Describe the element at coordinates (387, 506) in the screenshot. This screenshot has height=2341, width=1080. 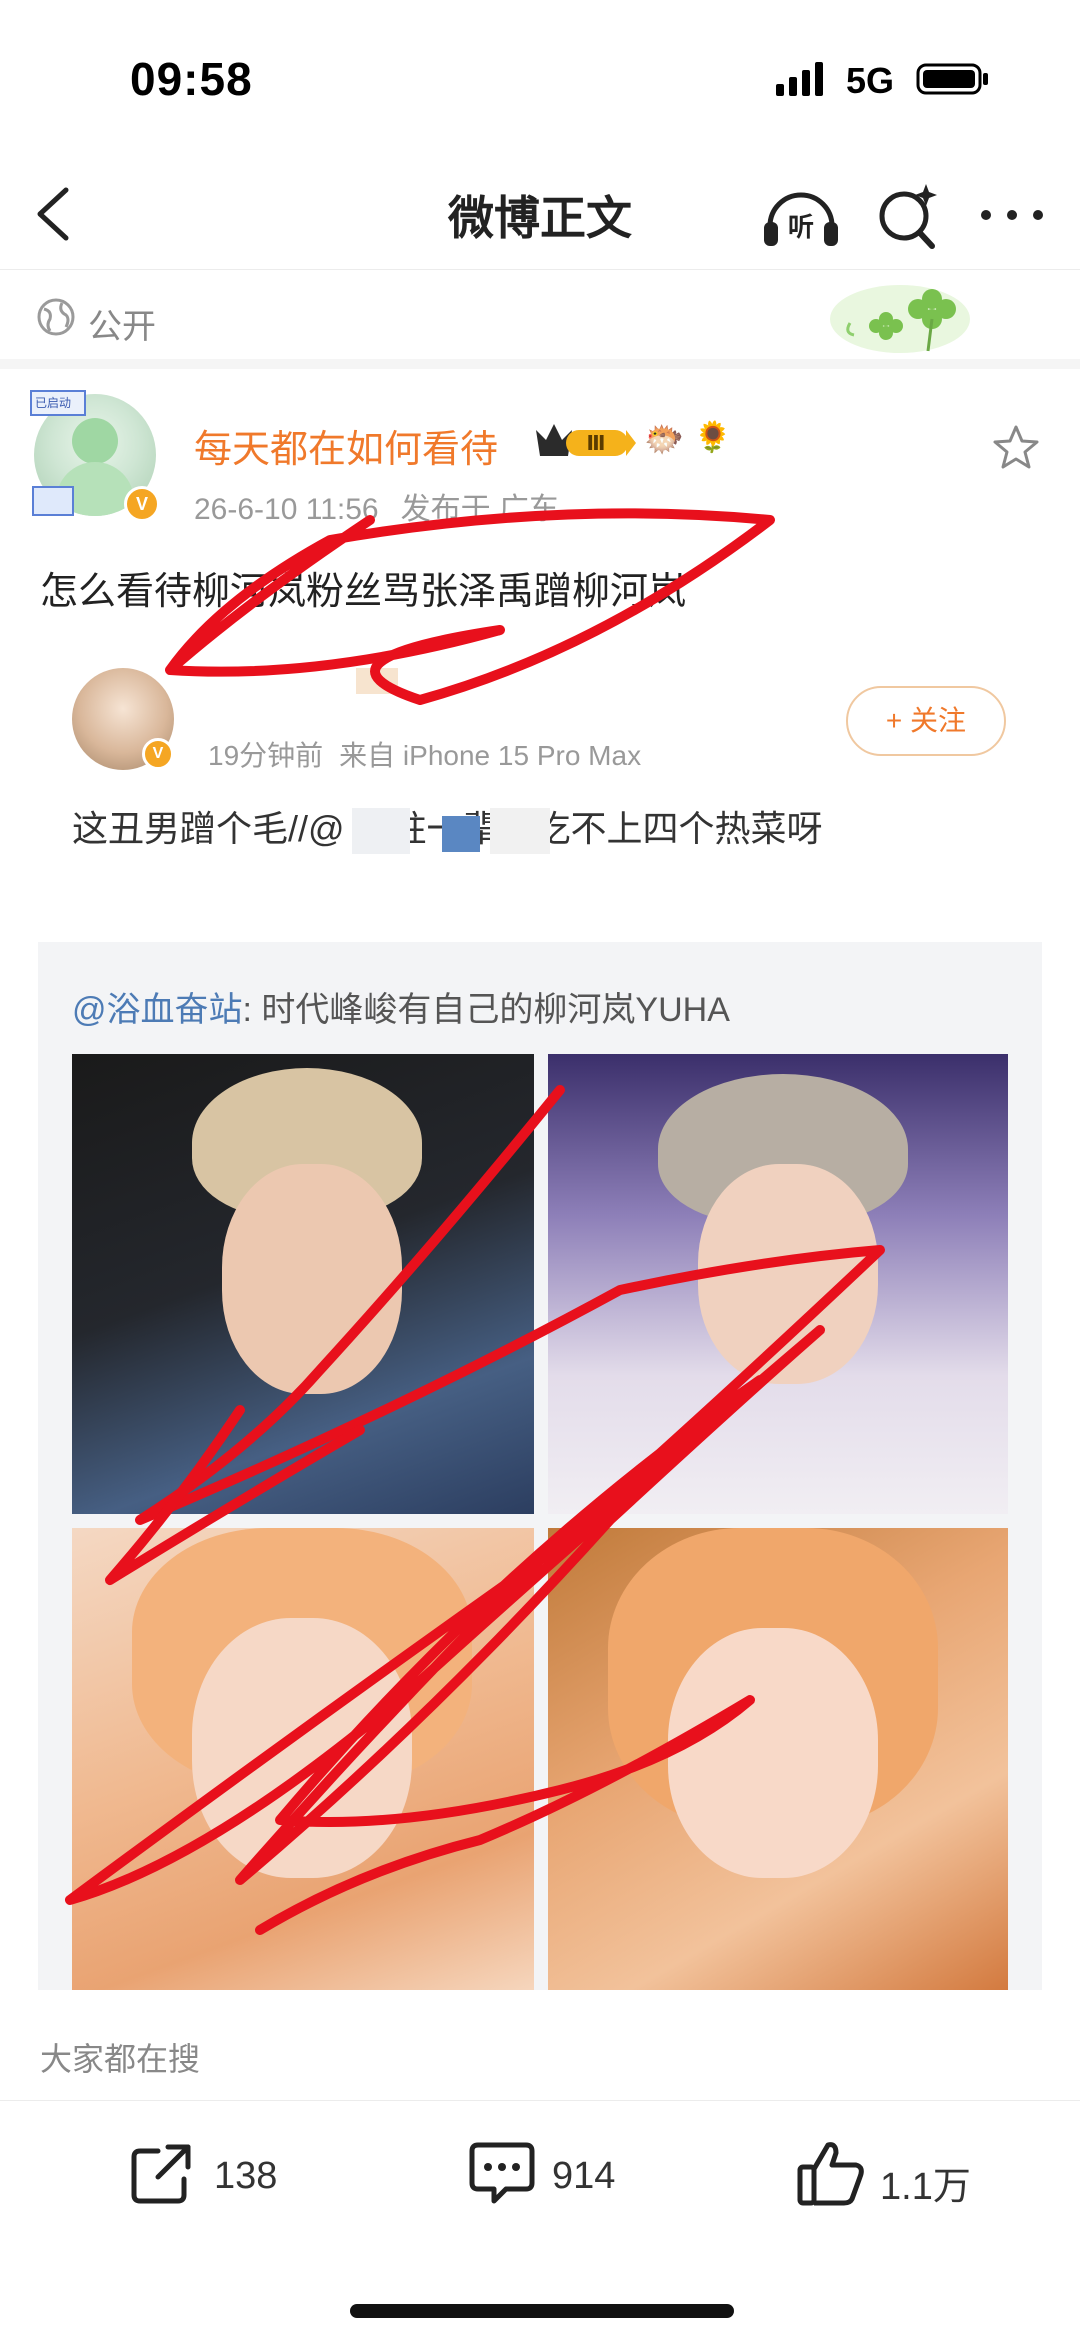
I see `post-meta: 26-6-10 11:56 发布于 广东` at that location.